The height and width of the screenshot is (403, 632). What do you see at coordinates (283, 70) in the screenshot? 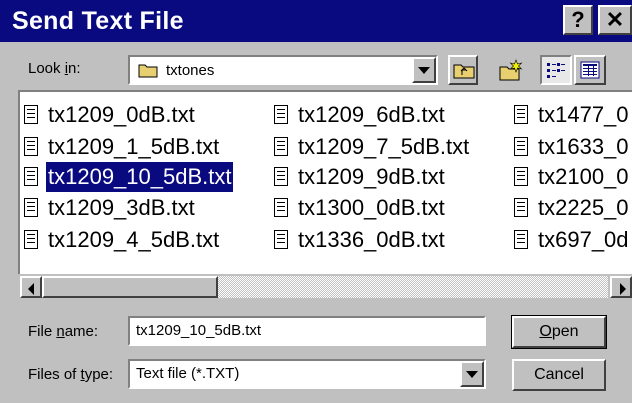
I see `look-in-dropdown: txtones` at bounding box center [283, 70].